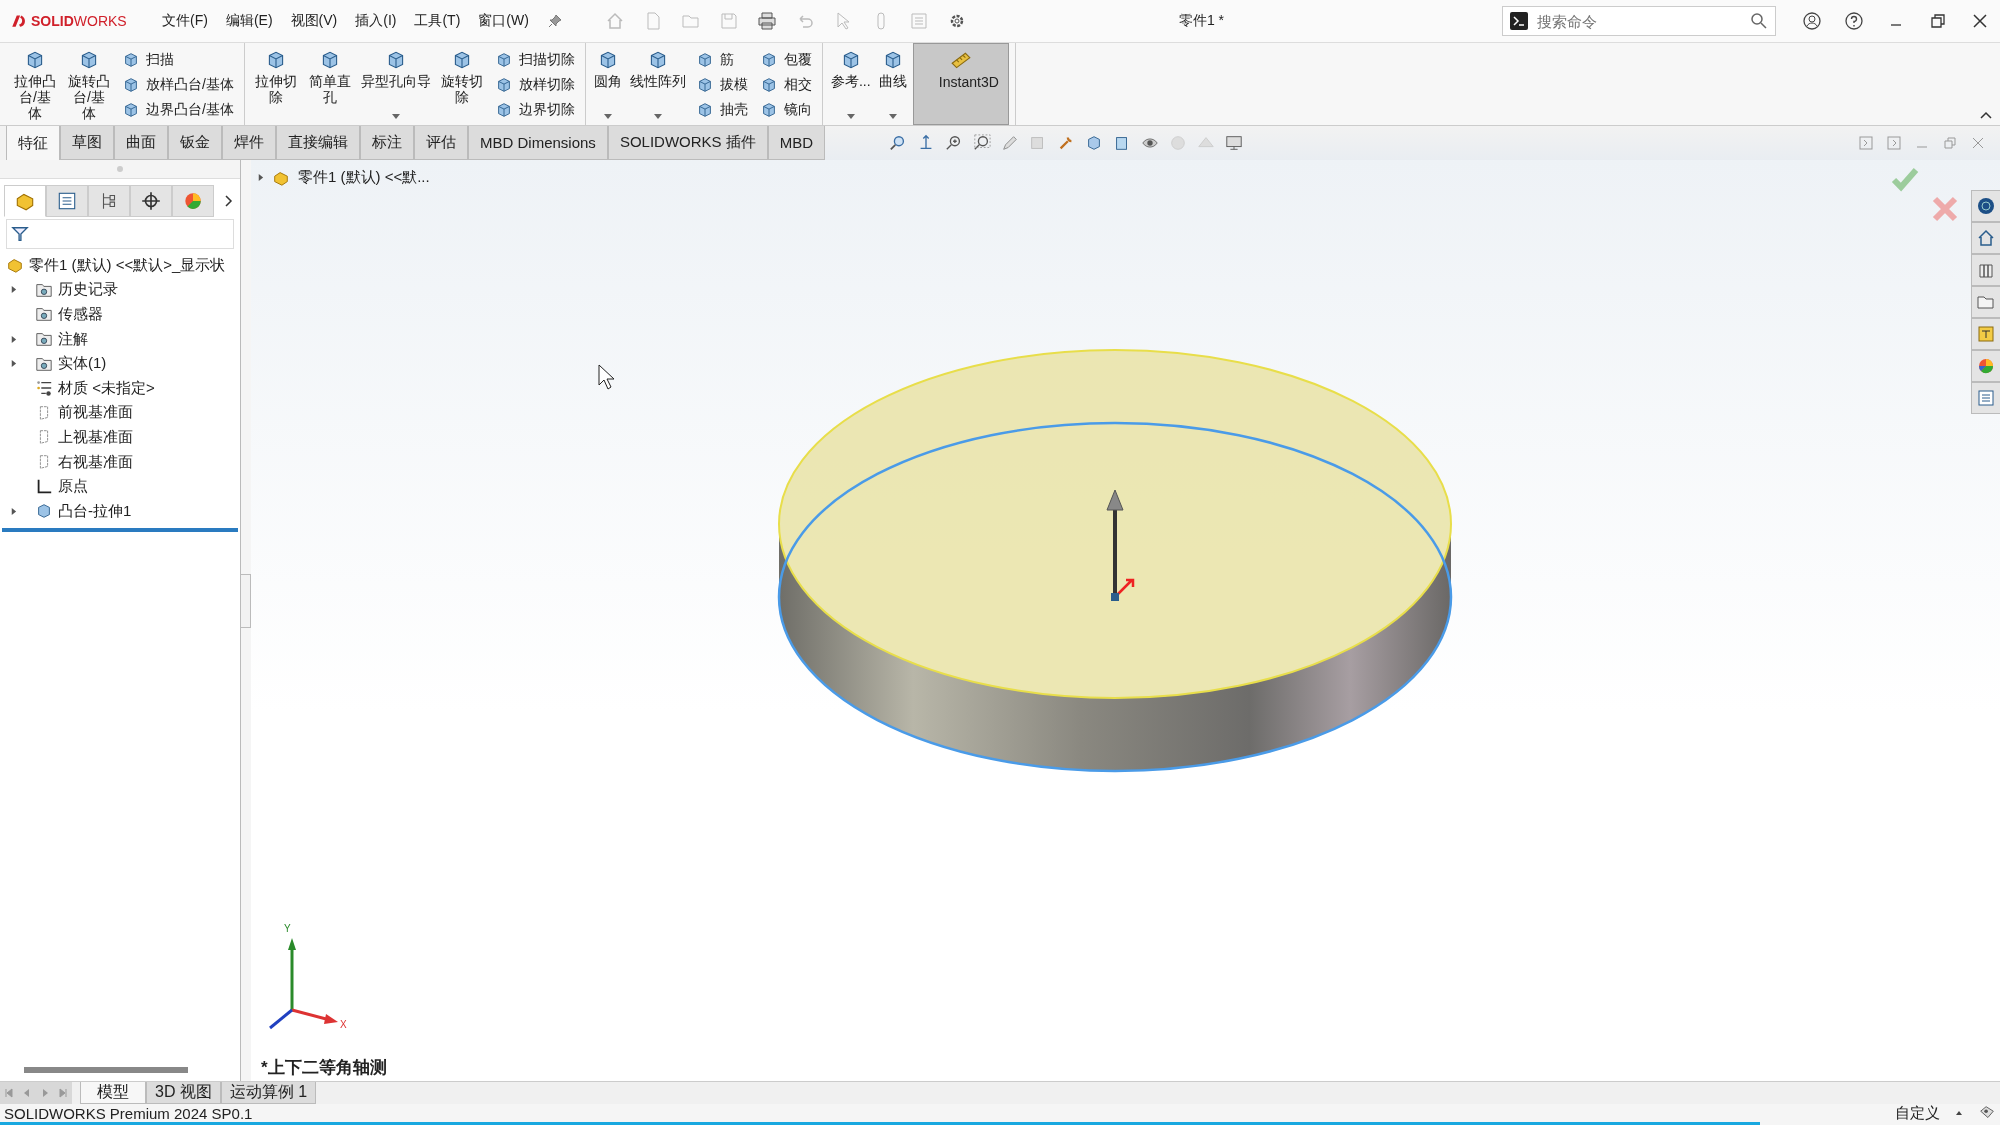 The height and width of the screenshot is (1125, 2000). I want to click on ribbon-button: 旋转凸台/基体, so click(89, 86).